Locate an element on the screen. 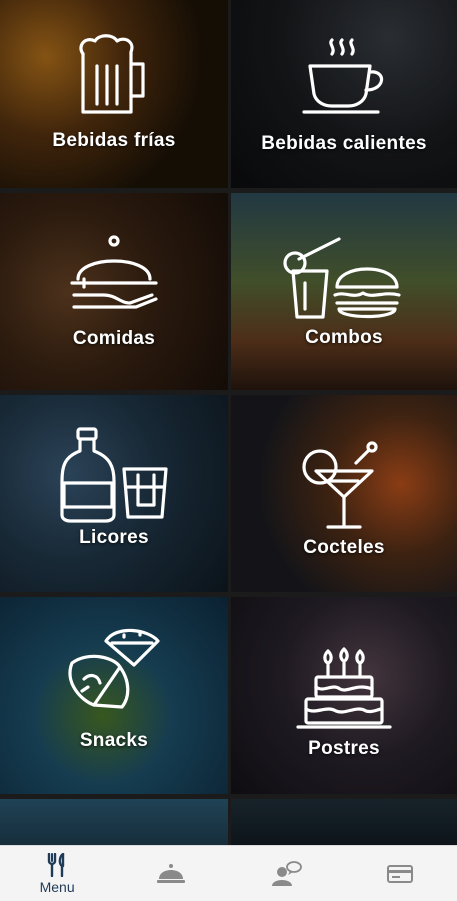 This screenshot has height=901, width=457. category-label: Combos is located at coordinates (344, 337).